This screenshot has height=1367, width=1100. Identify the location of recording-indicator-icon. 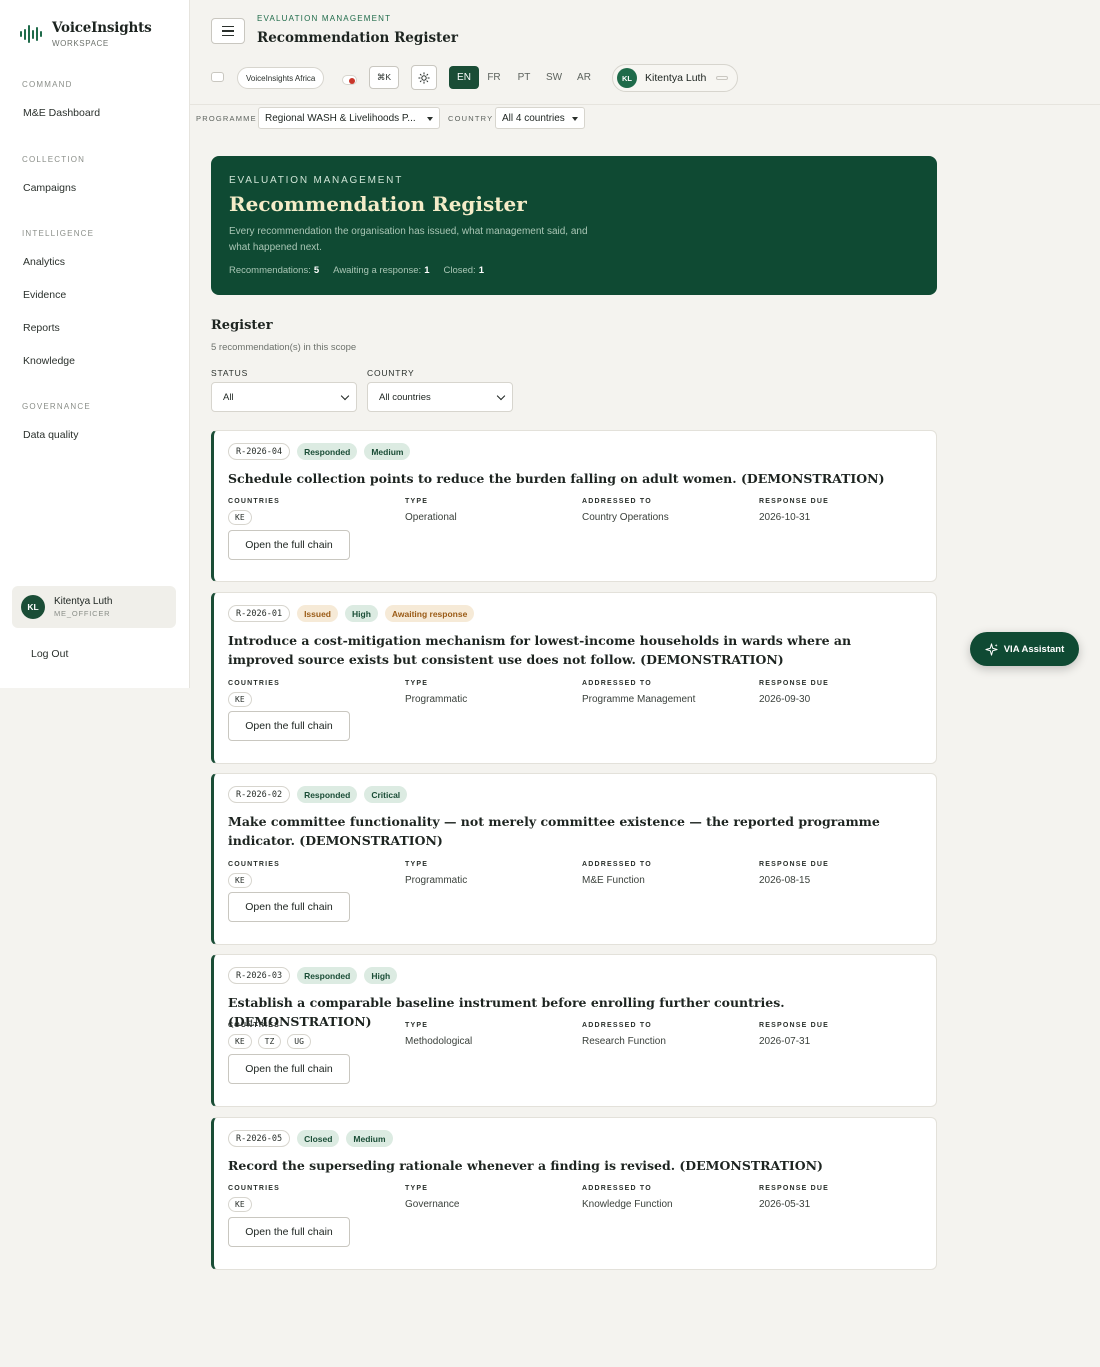
(349, 80).